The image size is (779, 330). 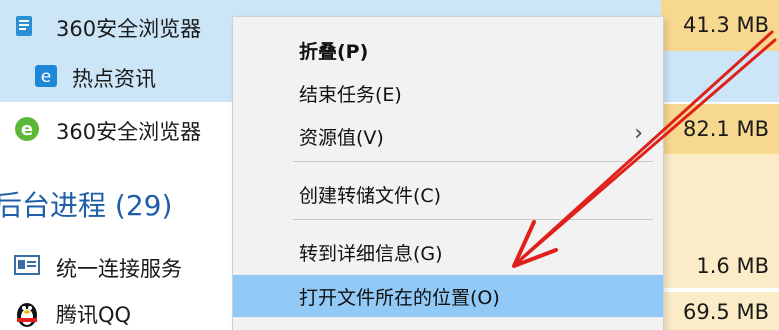 What do you see at coordinates (399, 298) in the screenshot?
I see `menu-item-label: 打开文件所在的位置(O)` at bounding box center [399, 298].